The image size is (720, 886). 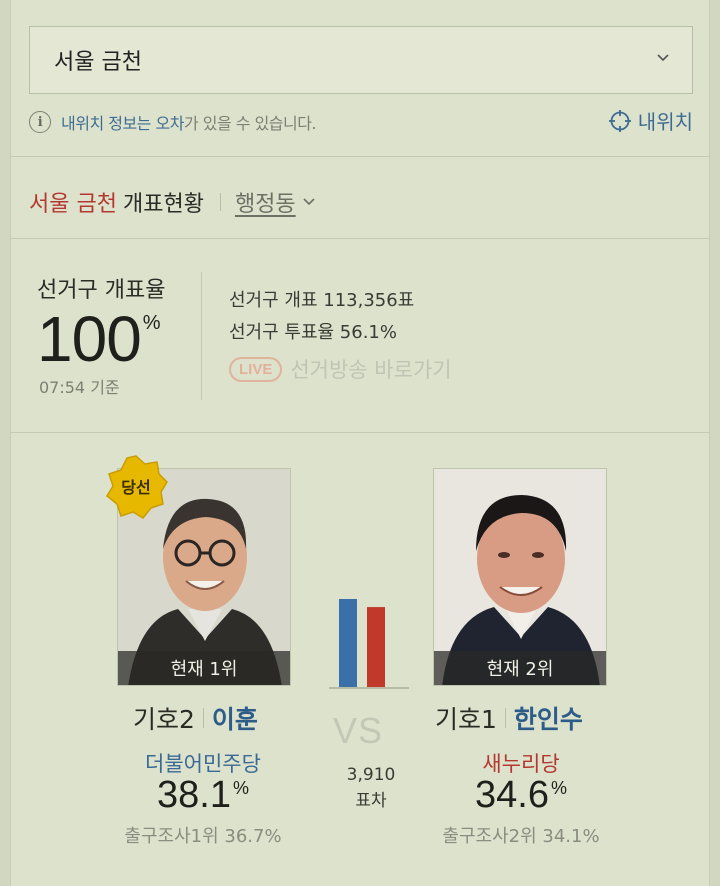 What do you see at coordinates (203, 836) in the screenshot?
I see `candidate-exit-poll: 출구조사1위 36.7%` at bounding box center [203, 836].